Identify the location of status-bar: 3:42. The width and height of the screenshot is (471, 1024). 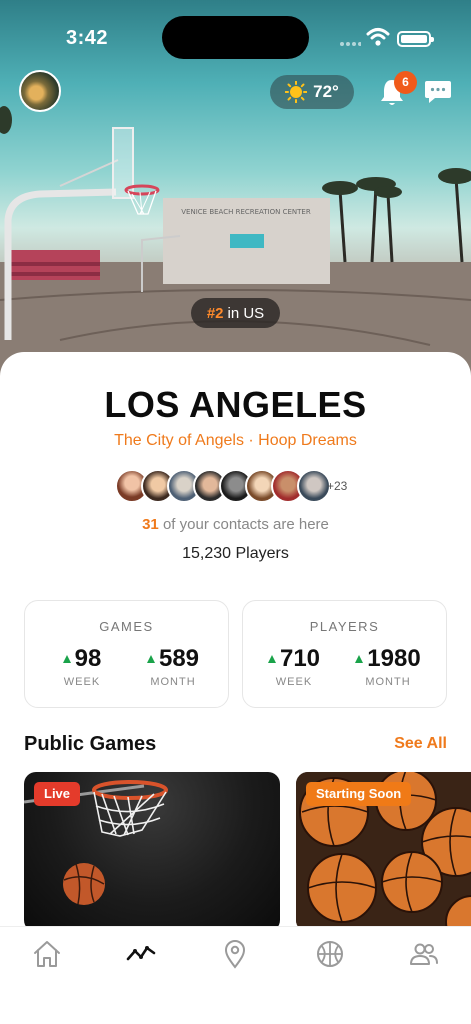
(235, 38).